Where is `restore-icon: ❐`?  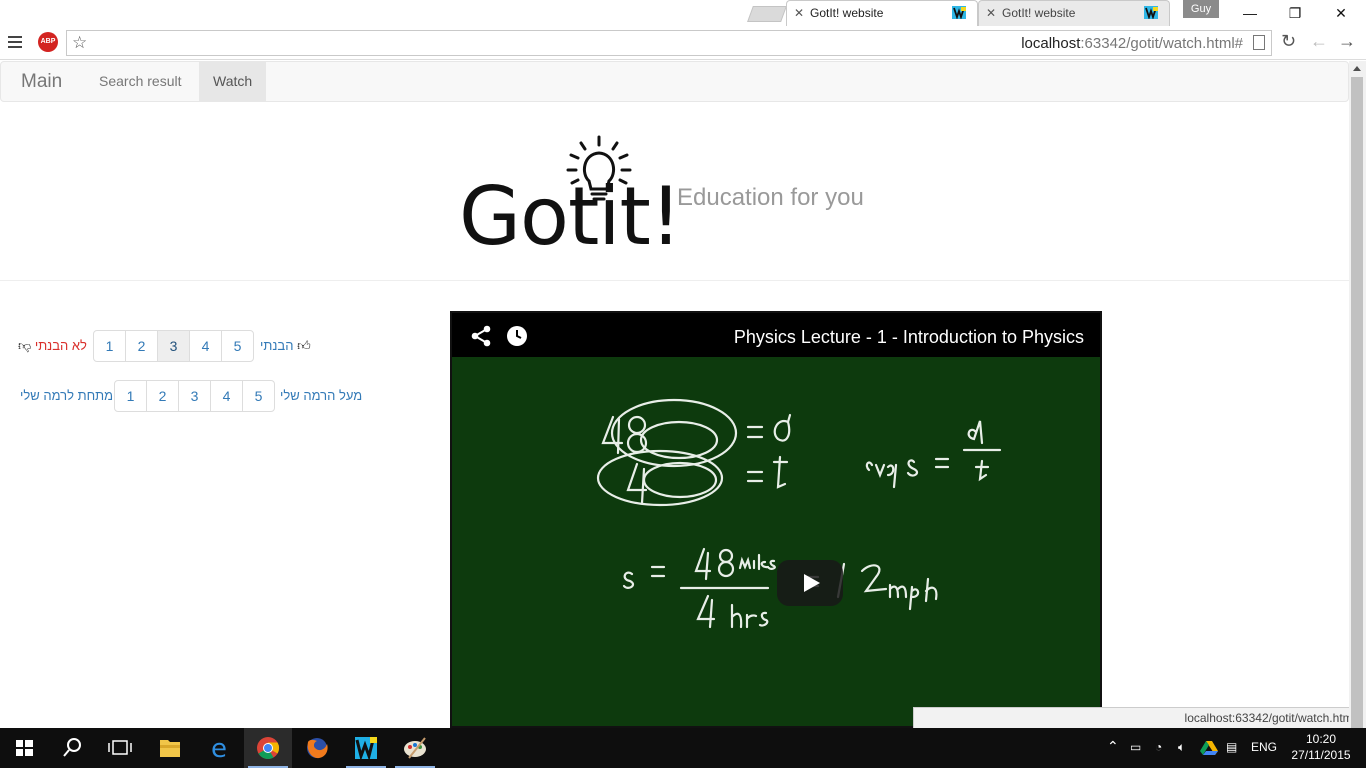
restore-icon: ❐ is located at coordinates (1295, 13).